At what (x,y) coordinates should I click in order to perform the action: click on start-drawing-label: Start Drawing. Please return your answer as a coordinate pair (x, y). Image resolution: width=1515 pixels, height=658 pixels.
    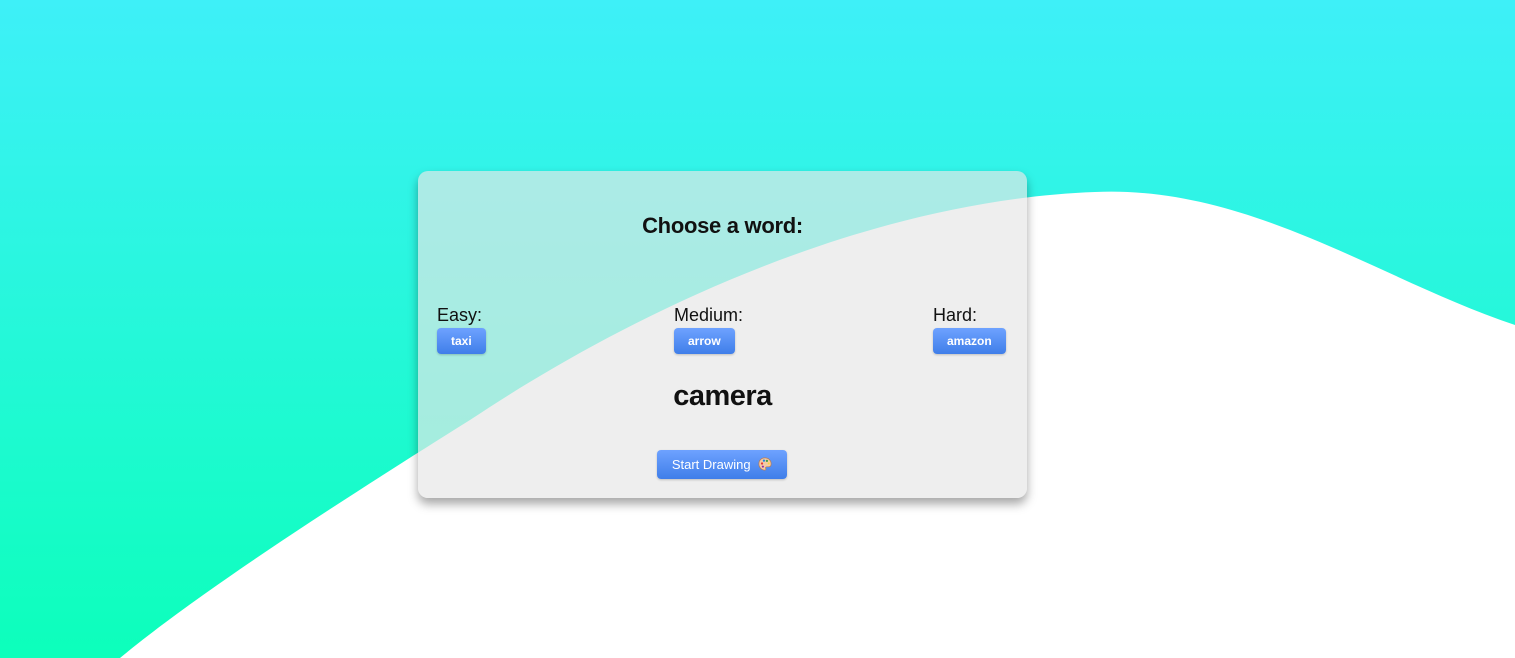
    Looking at the image, I should click on (711, 464).